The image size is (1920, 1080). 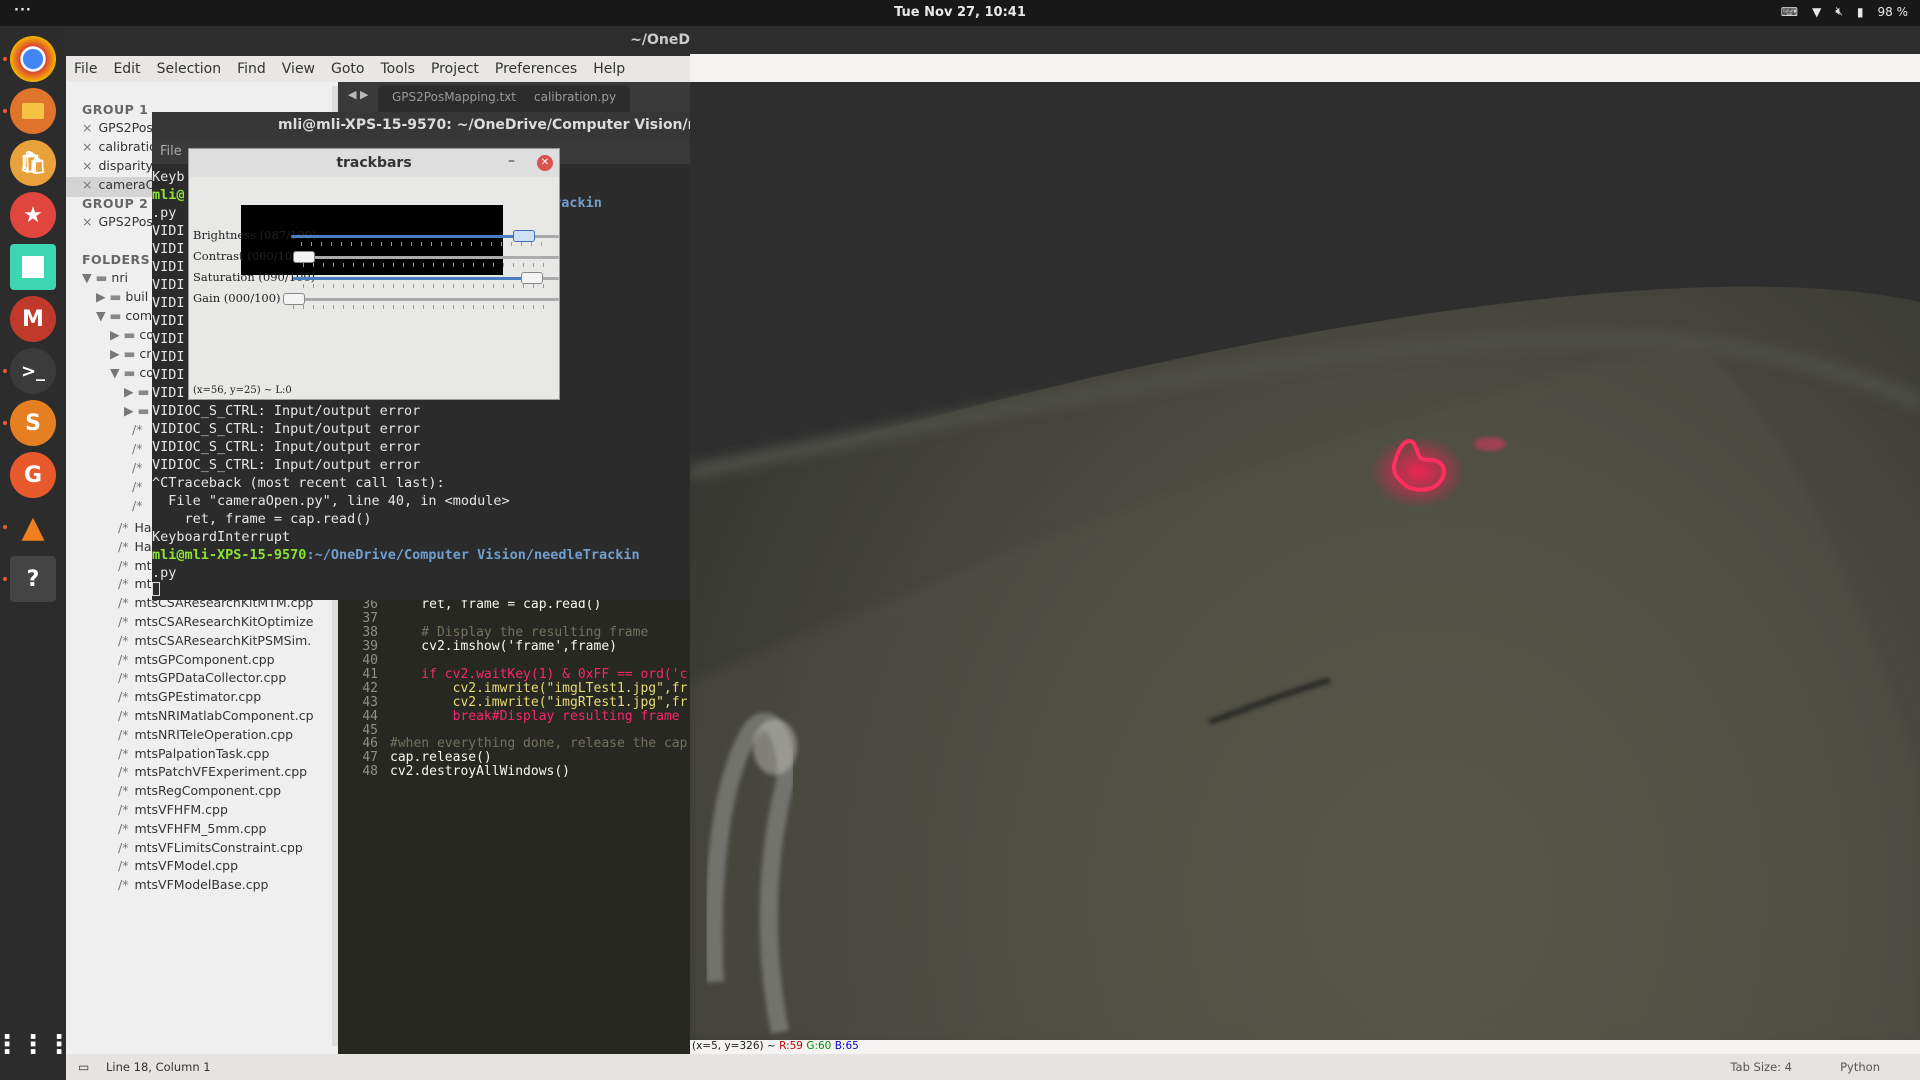 What do you see at coordinates (1305, 40) in the screenshot?
I see `frame-titlebar` at bounding box center [1305, 40].